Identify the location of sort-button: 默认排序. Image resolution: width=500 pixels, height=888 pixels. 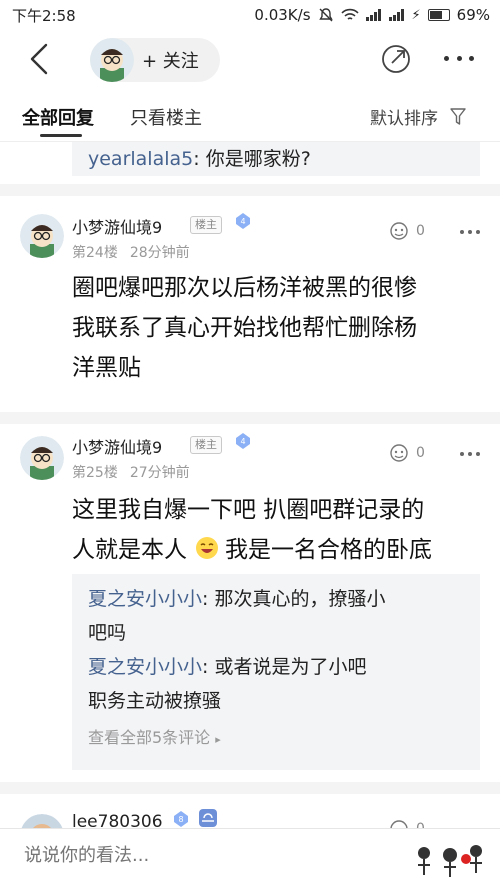
(418, 116).